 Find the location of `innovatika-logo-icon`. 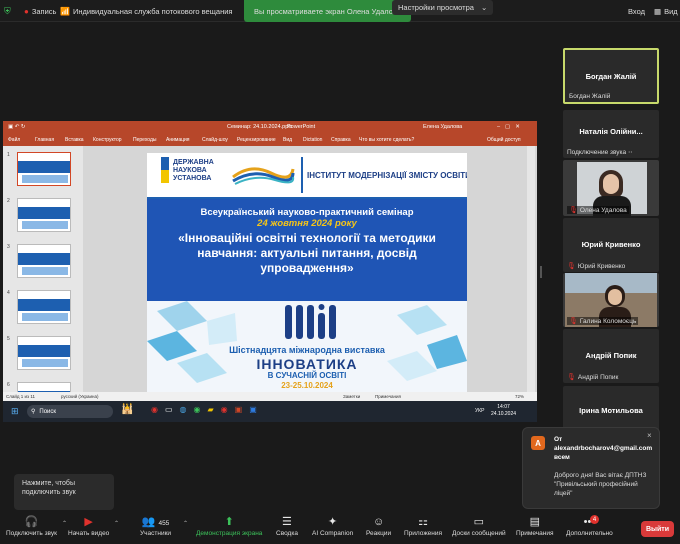

innovatika-logo-icon is located at coordinates (311, 321).